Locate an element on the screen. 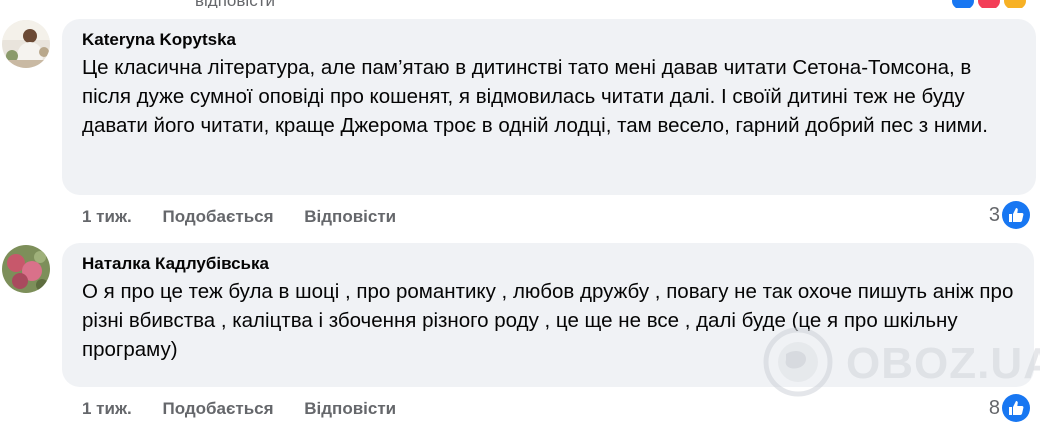  previous-reply-text: відповісти is located at coordinates (235, 4).